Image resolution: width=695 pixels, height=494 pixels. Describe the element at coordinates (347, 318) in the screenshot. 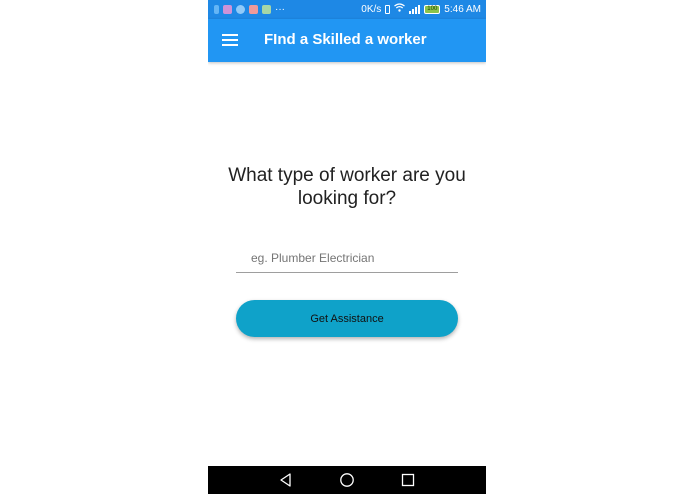

I see `get-assistance-button: Get Assistance` at that location.